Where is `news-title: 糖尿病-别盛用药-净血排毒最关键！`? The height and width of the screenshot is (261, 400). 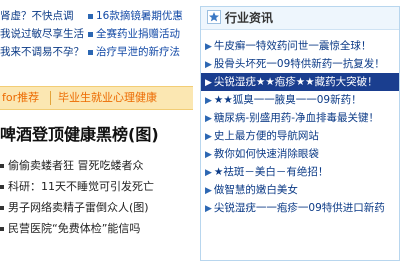 news-title: 糖尿病-别盛用药-净血排毒最关键！ is located at coordinates (296, 118).